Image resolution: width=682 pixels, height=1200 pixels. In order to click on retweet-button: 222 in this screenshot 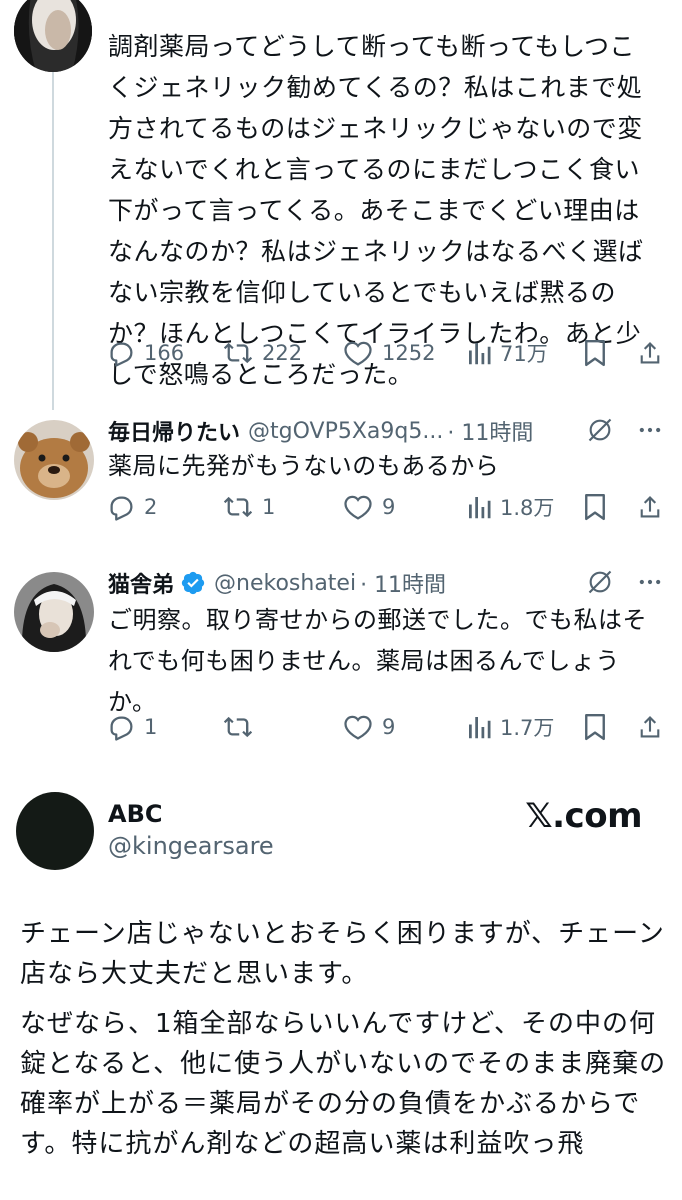, I will do `click(262, 353)`.